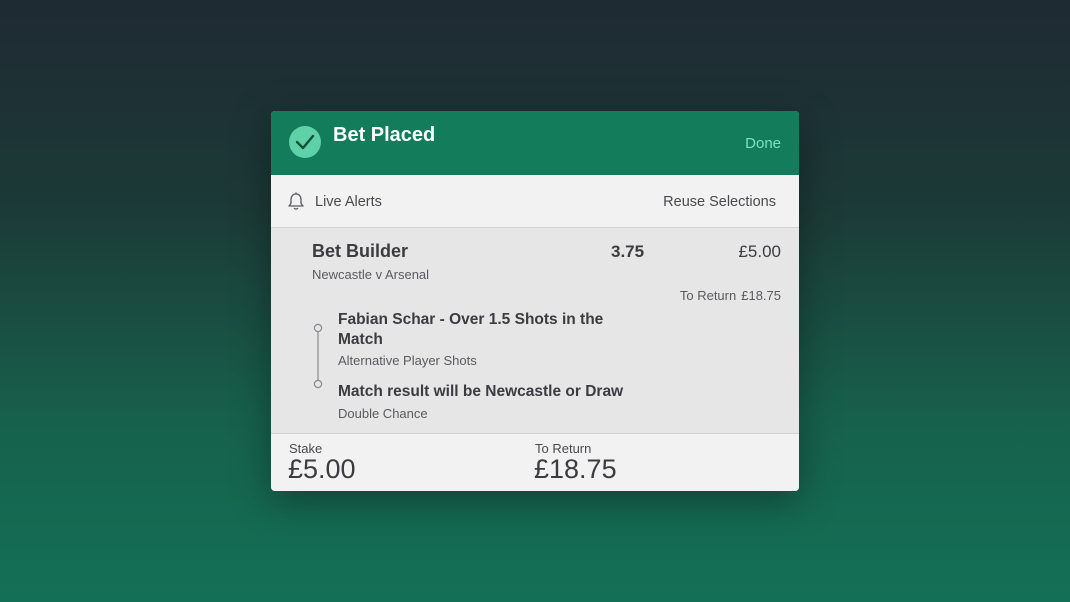 The height and width of the screenshot is (602, 1070). Describe the element at coordinates (535, 143) in the screenshot. I see `dialog-header: Bet Placed Done` at that location.